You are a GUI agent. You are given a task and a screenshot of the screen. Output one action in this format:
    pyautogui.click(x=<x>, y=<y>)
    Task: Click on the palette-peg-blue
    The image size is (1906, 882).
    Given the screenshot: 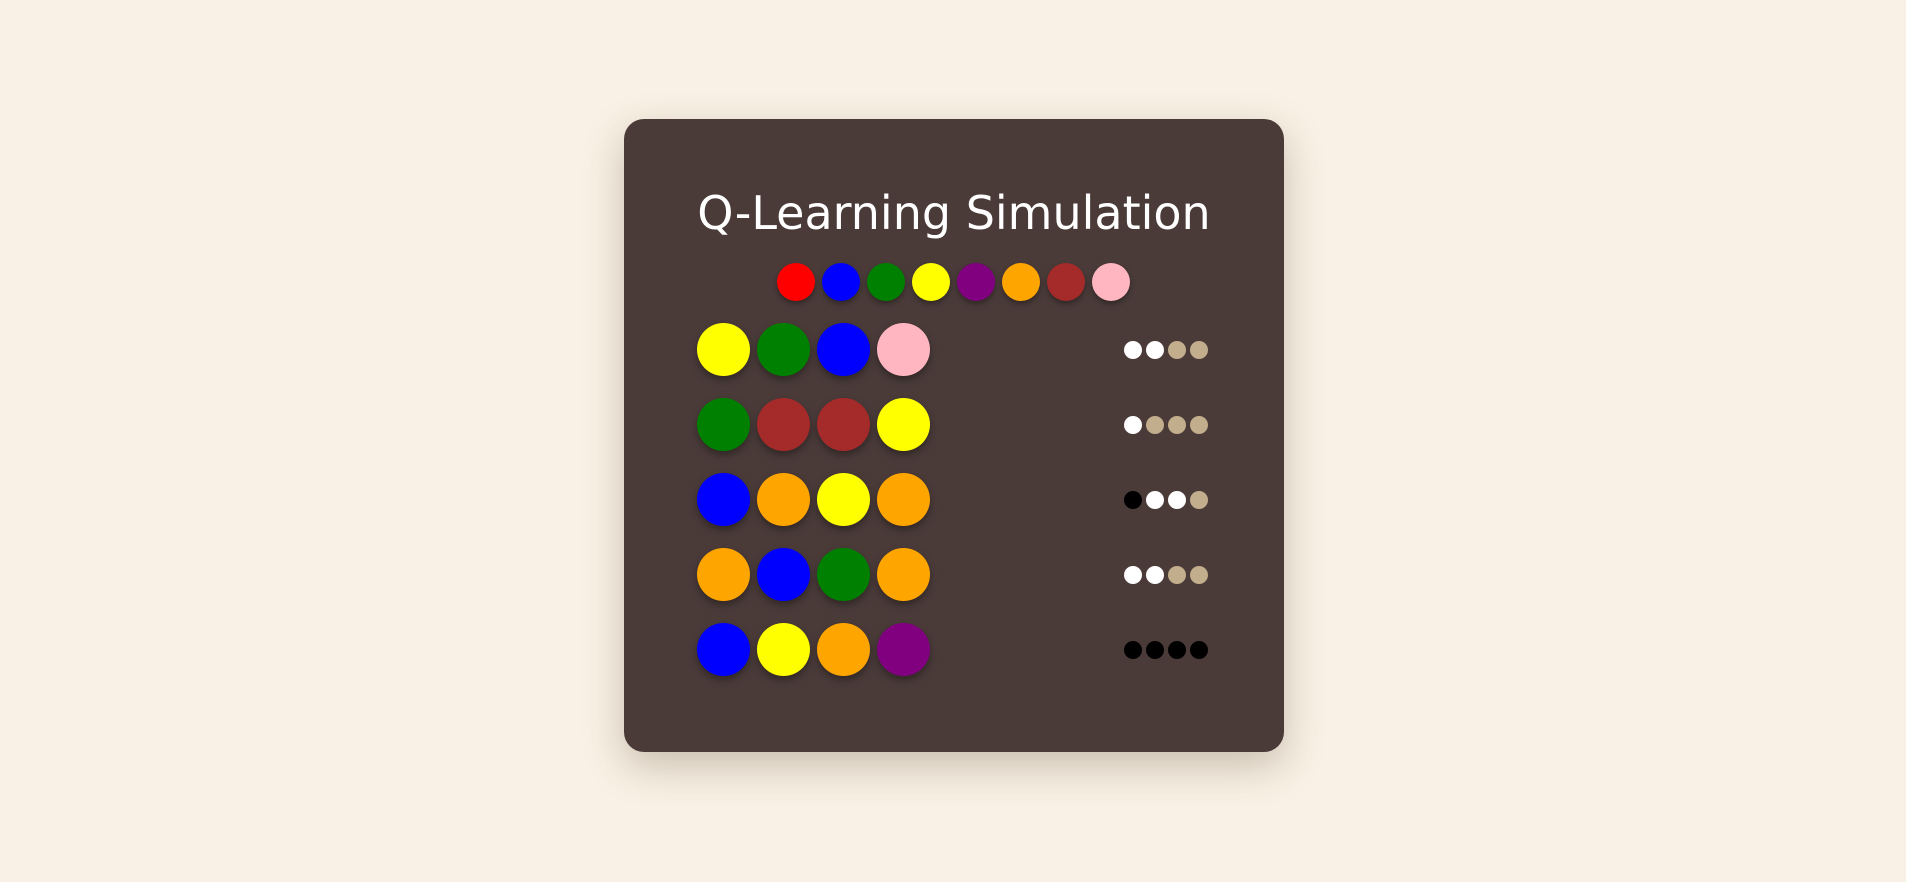 What is the action you would take?
    pyautogui.click(x=841, y=282)
    